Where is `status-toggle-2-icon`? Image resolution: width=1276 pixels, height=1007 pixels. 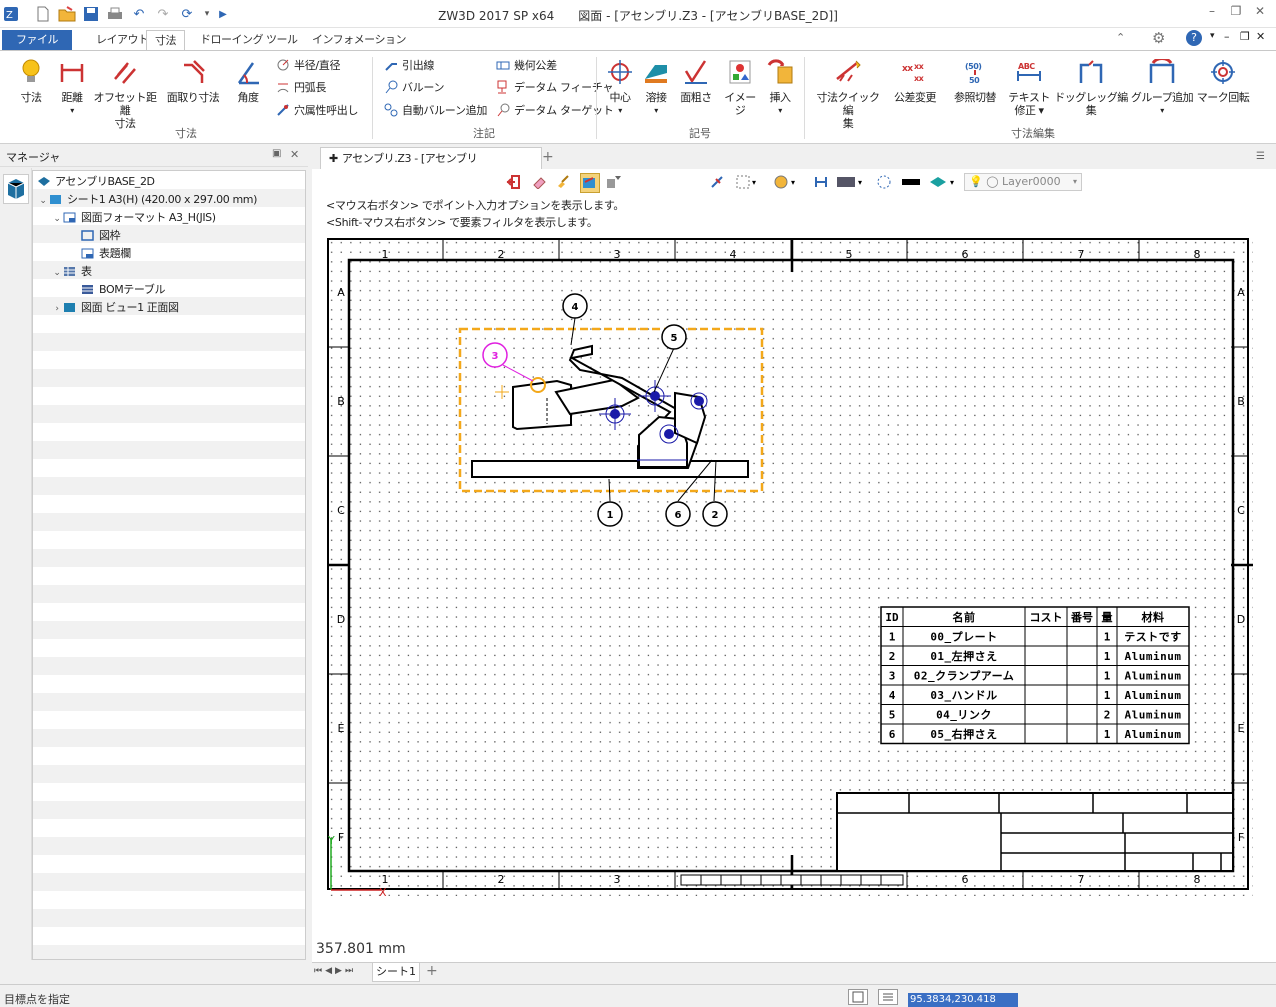 status-toggle-2-icon is located at coordinates (888, 997).